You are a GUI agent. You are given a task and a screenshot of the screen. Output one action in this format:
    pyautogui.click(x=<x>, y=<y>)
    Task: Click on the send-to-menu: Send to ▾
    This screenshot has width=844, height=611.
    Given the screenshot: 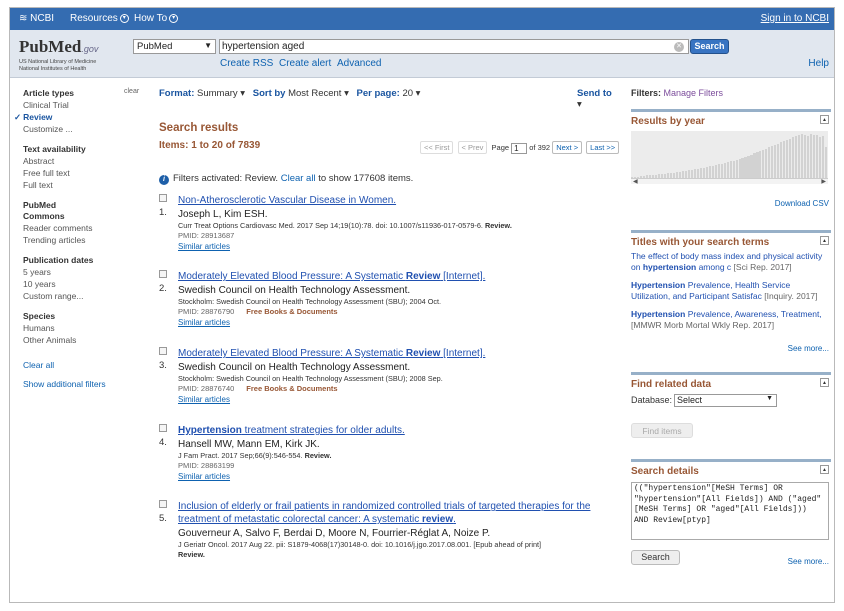 What is the action you would take?
    pyautogui.click(x=598, y=99)
    